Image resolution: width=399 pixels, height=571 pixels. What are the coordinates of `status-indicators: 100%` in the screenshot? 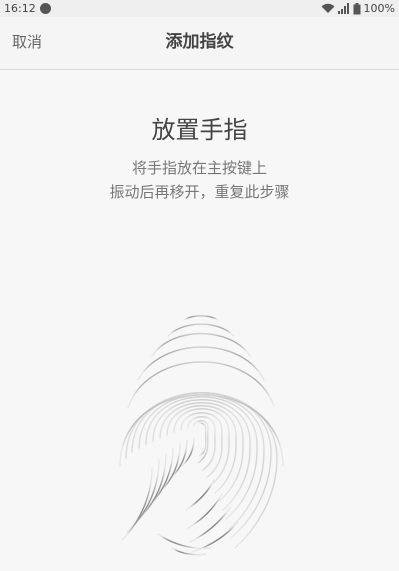 It's located at (358, 8).